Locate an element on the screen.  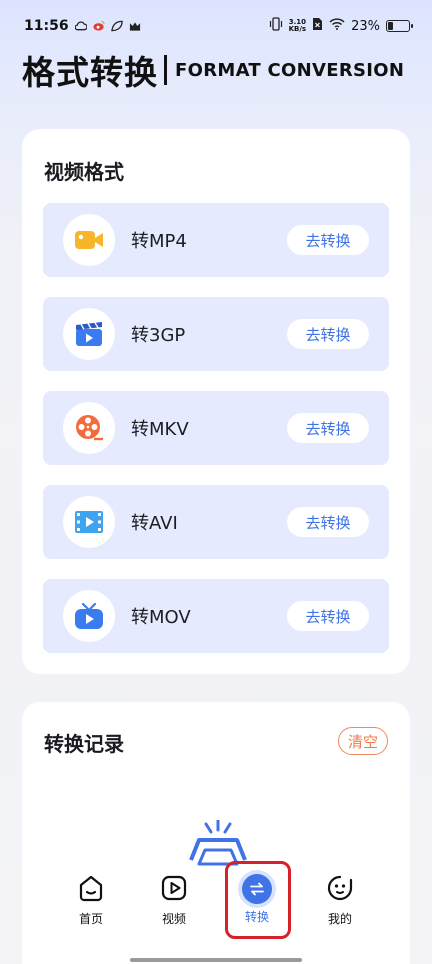
video-camera-icon is located at coordinates (89, 240).